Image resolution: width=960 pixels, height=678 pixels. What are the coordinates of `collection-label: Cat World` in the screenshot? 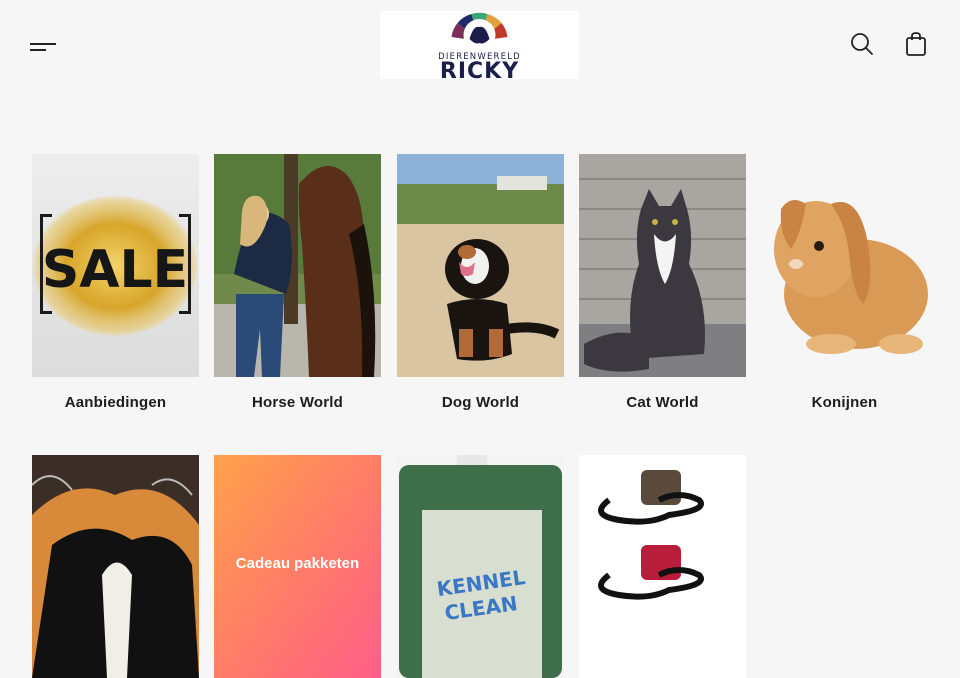 It's located at (662, 402).